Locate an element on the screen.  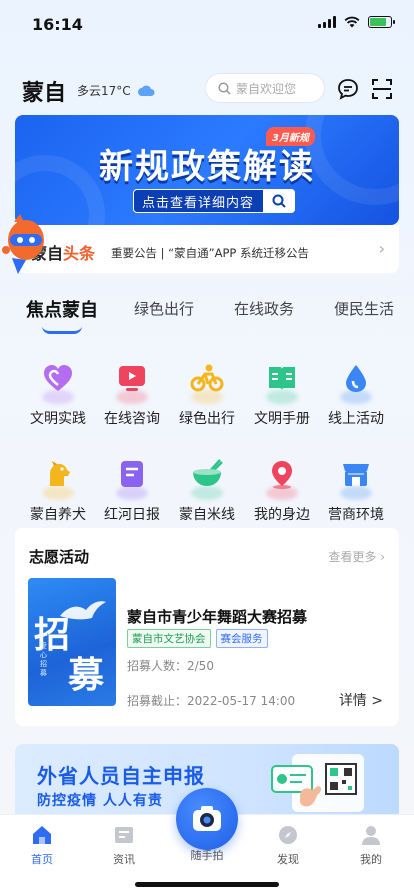
battery-icon is located at coordinates (381, 22).